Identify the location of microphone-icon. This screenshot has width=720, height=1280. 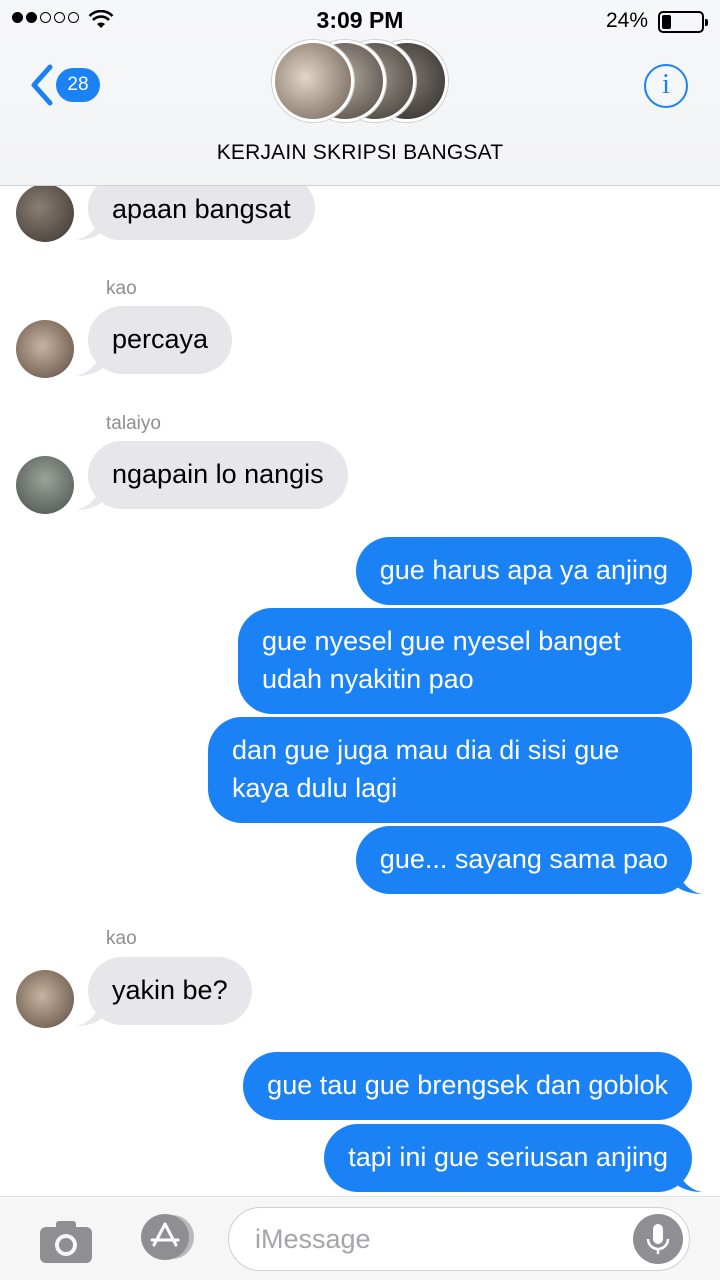
(658, 1239).